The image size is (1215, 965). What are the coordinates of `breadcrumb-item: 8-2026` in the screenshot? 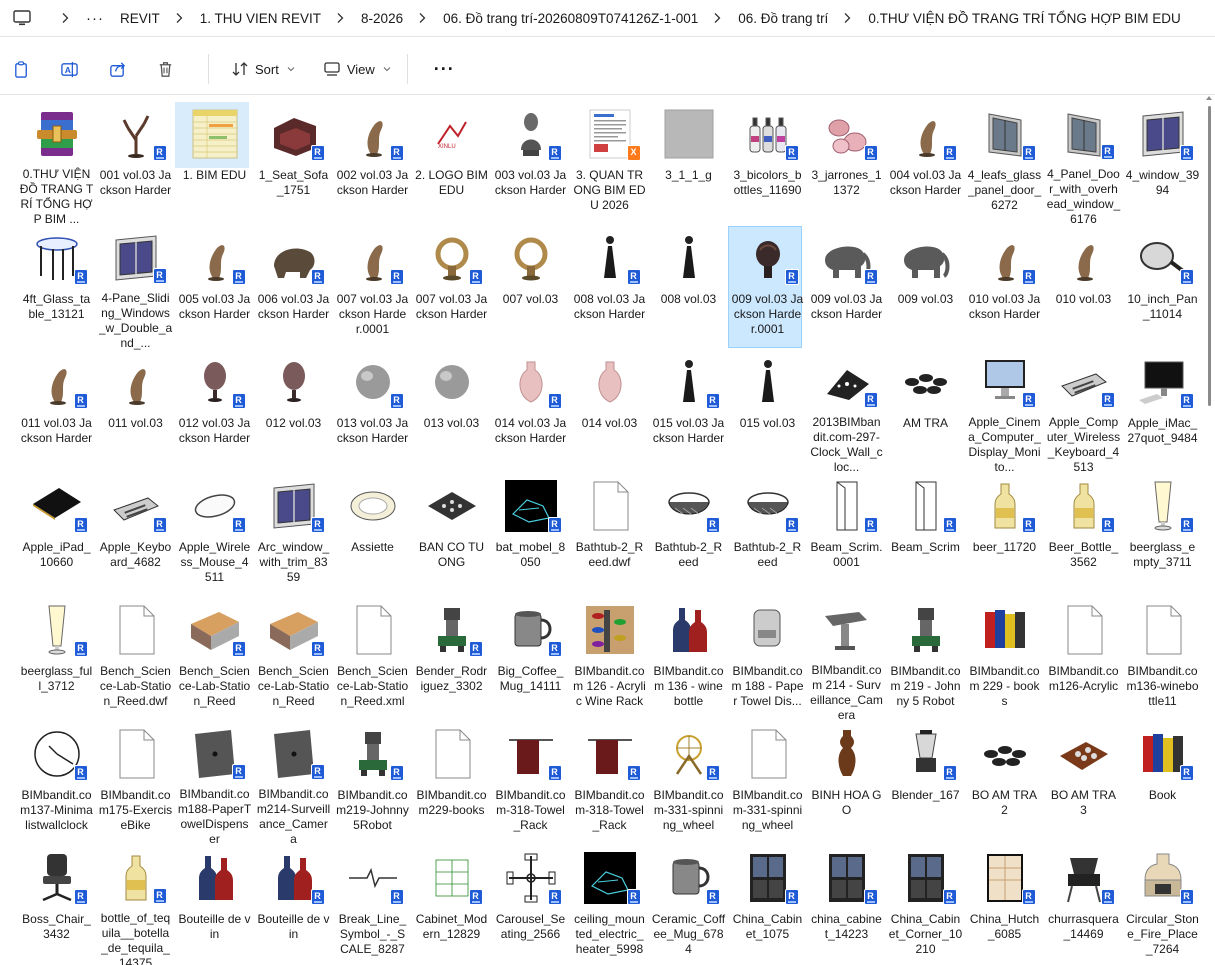 It's located at (382, 18).